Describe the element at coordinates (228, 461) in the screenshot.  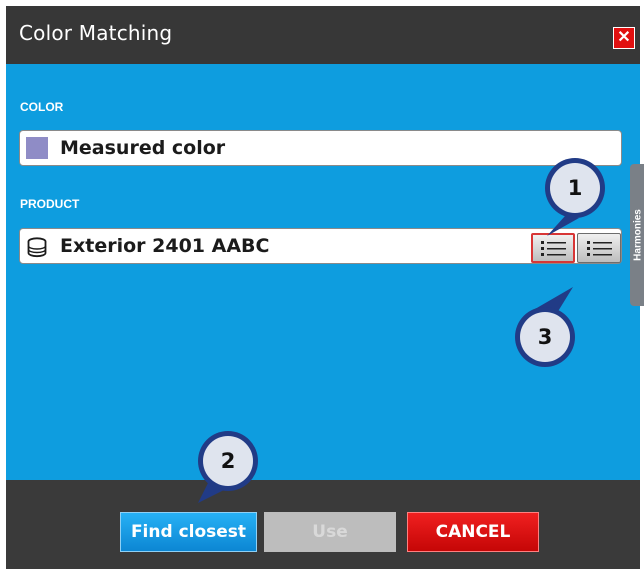
I see `callout-2-number: 2` at that location.